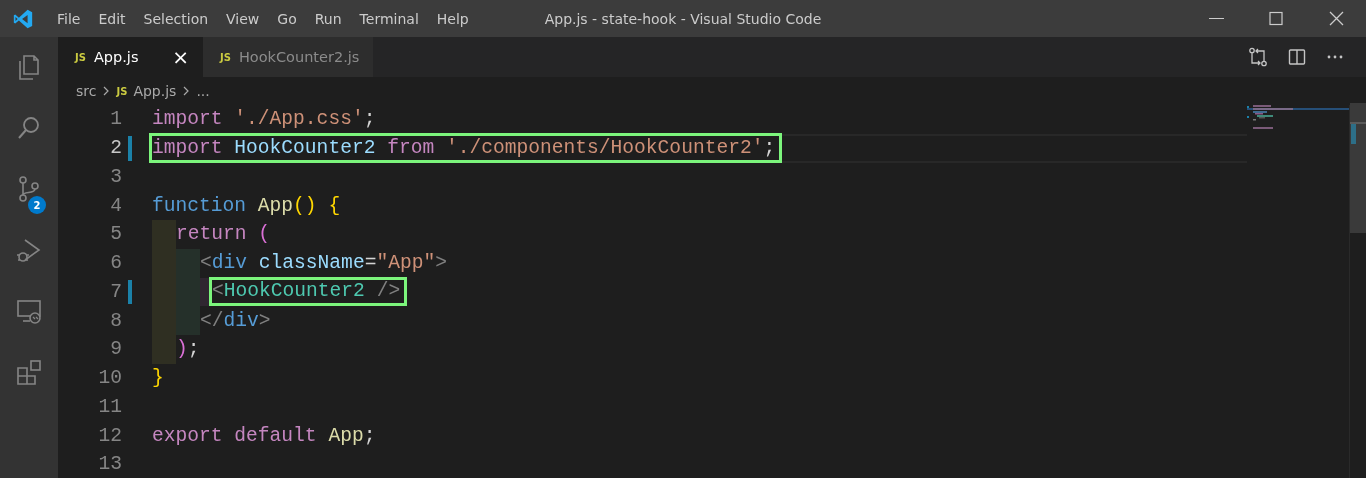 This screenshot has height=478, width=1366. Describe the element at coordinates (323, 263) in the screenshot. I see `code-line: <div className="App">` at that location.